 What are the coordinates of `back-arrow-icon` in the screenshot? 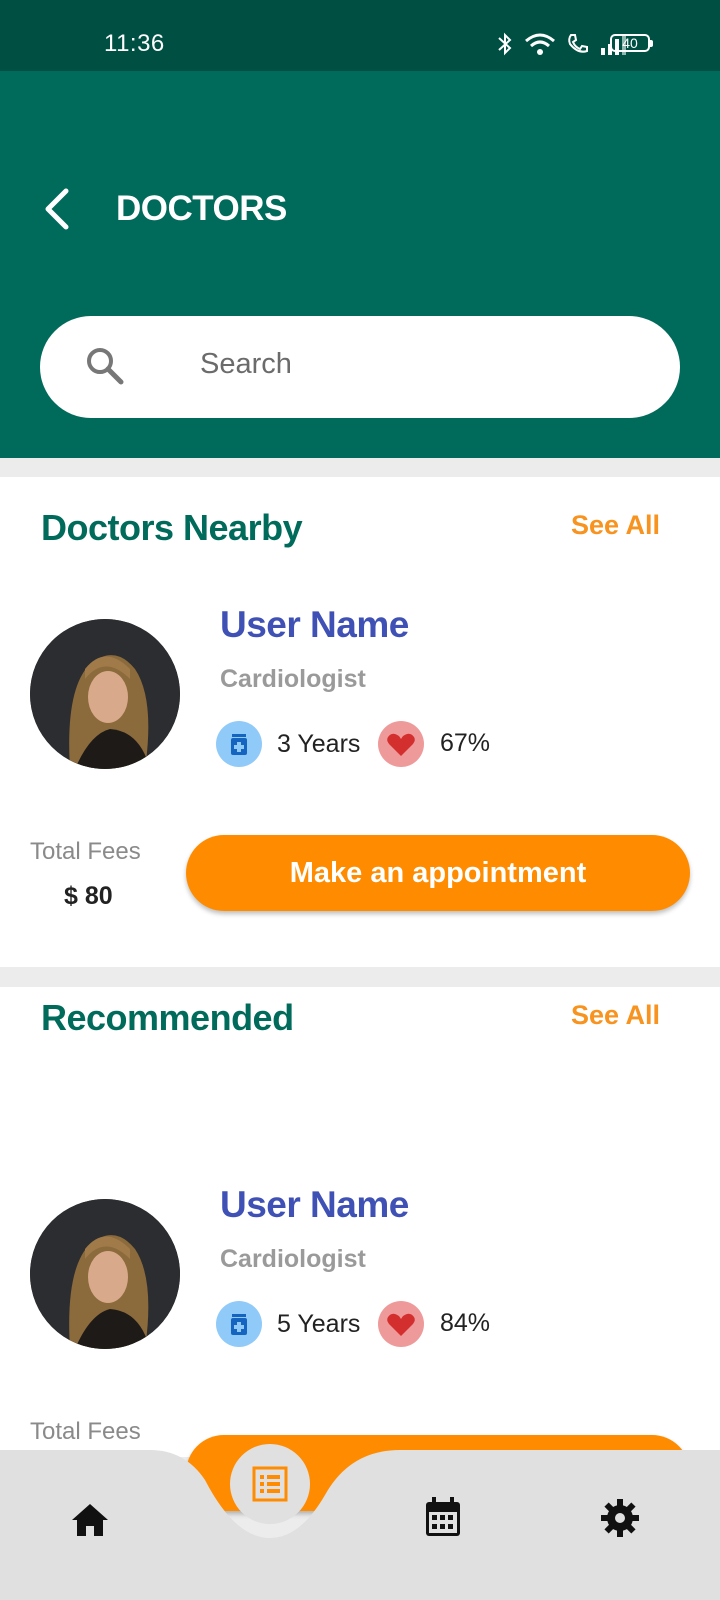 It's located at (58, 209).